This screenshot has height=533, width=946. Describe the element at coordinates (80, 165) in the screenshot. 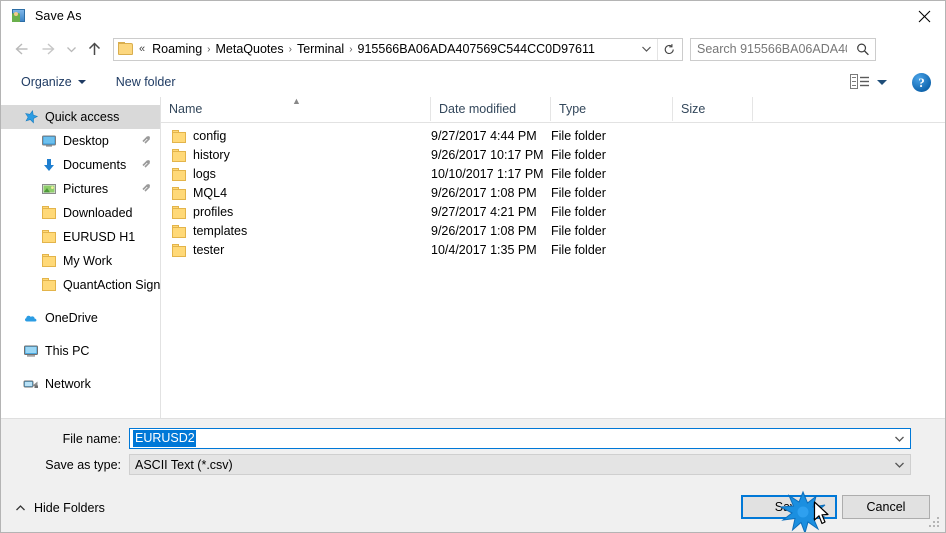

I see `sidebar-item-documents: Documents` at that location.